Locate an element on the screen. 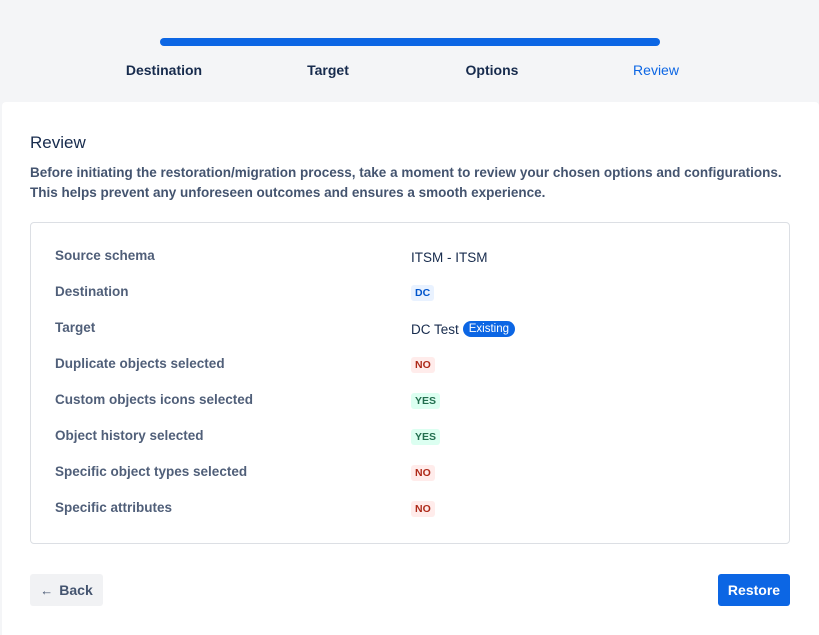 The width and height of the screenshot is (819, 635). restore-button: Restore is located at coordinates (754, 590).